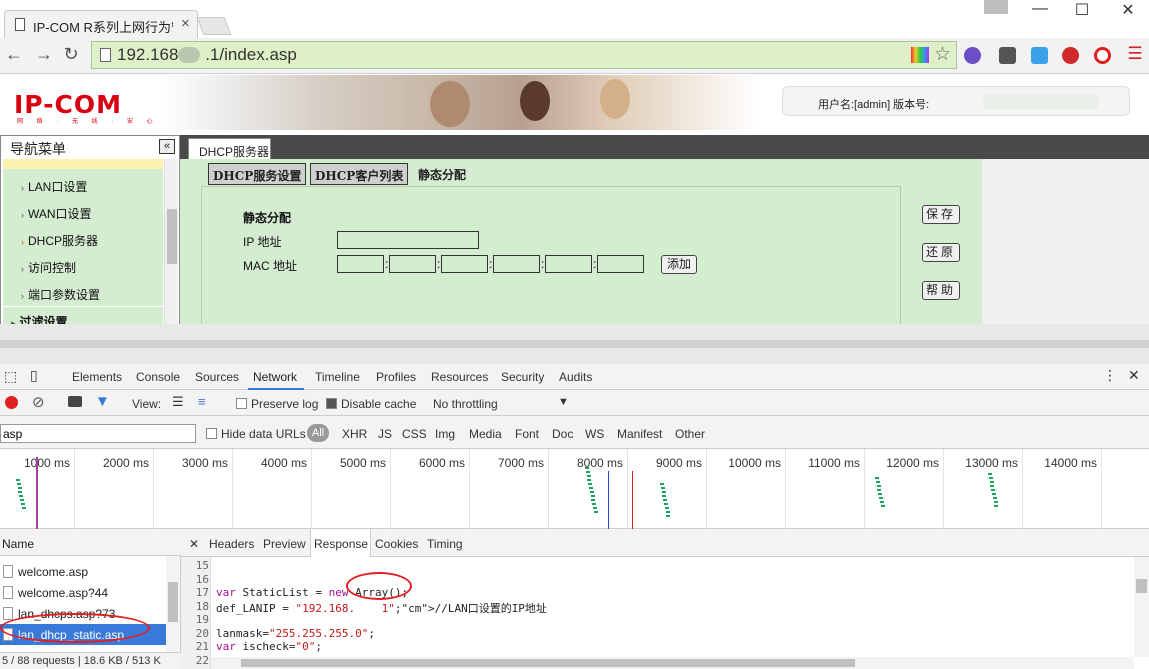 Image resolution: width=1149 pixels, height=669 pixels. I want to click on redacted-version, so click(1040, 101).